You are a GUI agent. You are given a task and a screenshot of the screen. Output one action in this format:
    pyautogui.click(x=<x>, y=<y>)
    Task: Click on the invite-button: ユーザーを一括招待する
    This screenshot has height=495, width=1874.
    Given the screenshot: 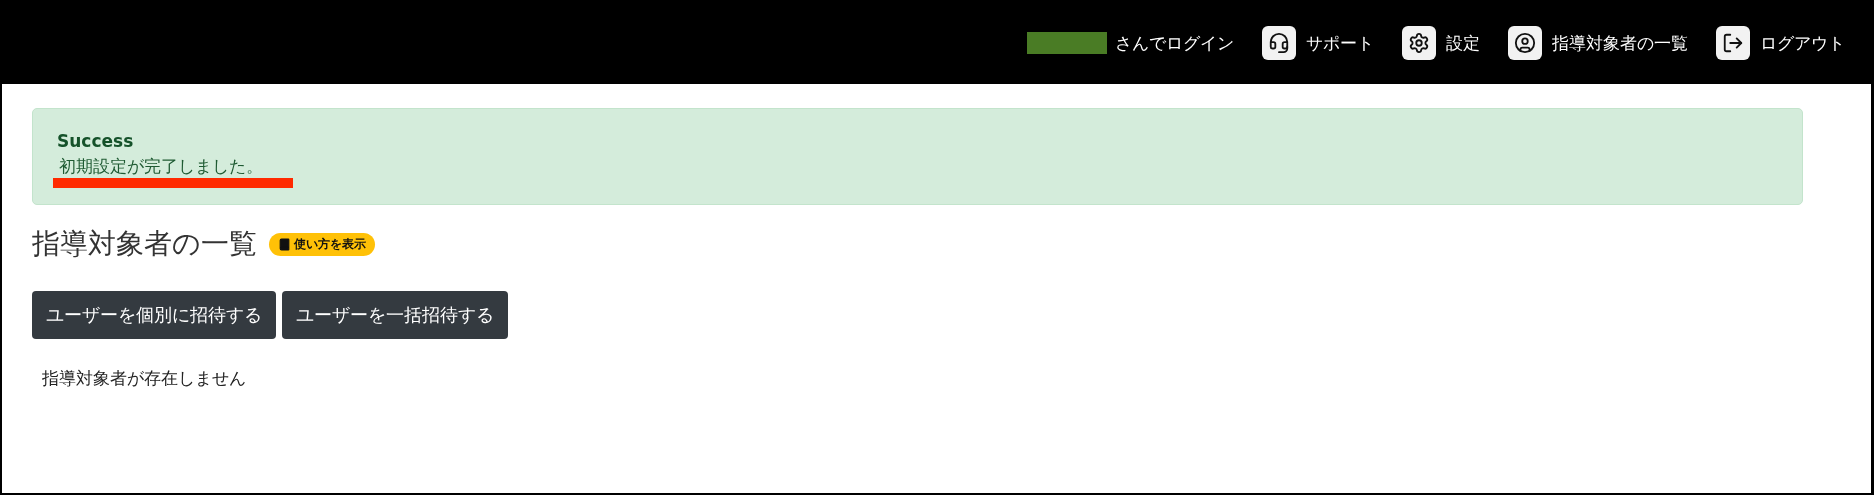 What is the action you would take?
    pyautogui.click(x=395, y=315)
    